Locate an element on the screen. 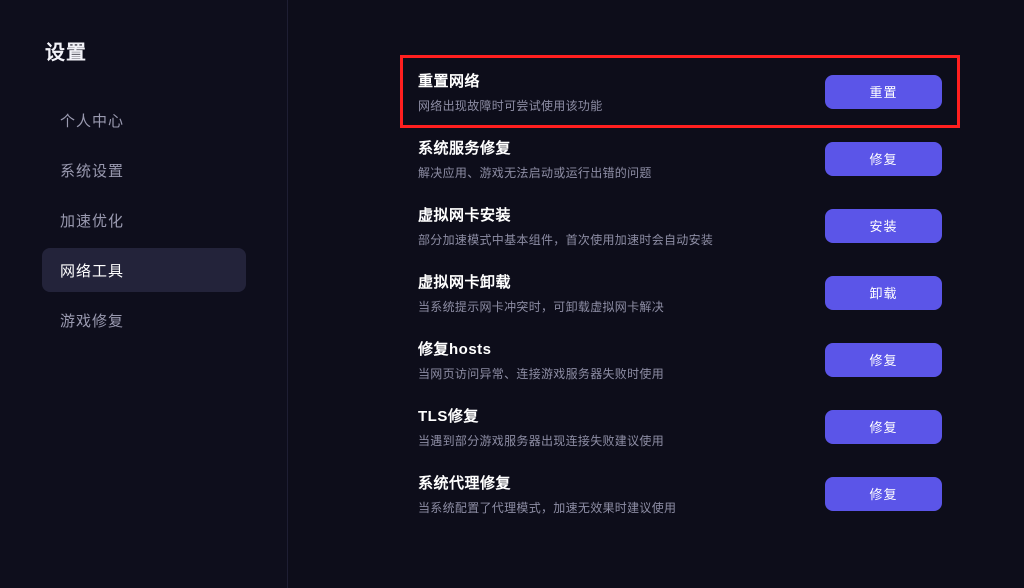 The height and width of the screenshot is (588, 1024). tool-title: TLS修复 is located at coordinates (448, 416).